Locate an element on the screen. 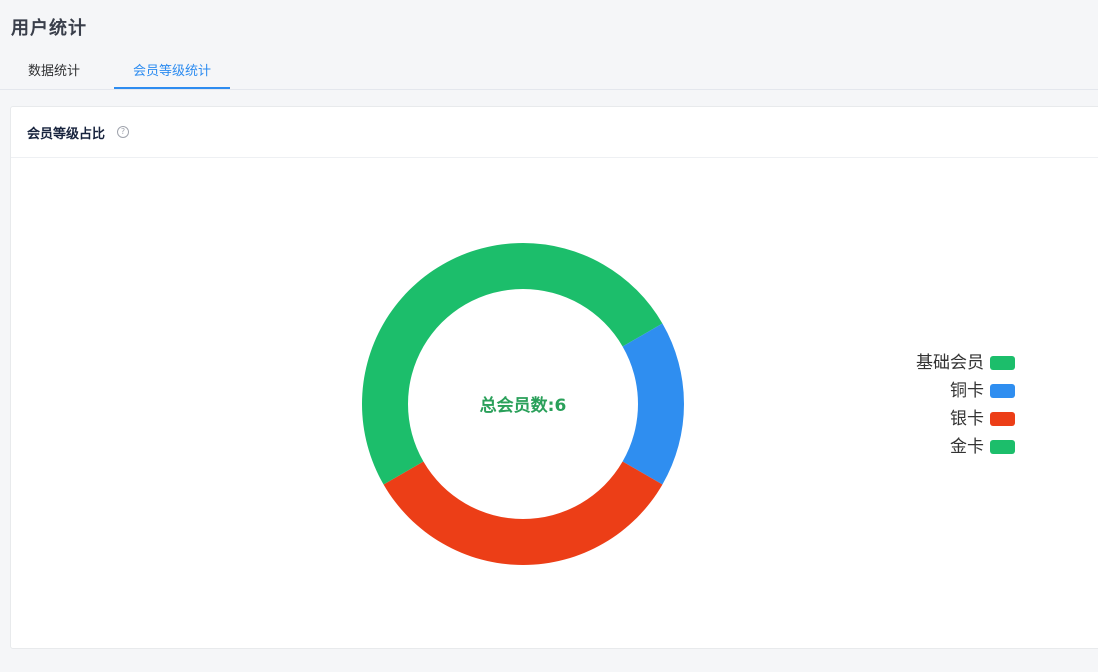  legend-label-1: 基础会员 is located at coordinates (950, 363).